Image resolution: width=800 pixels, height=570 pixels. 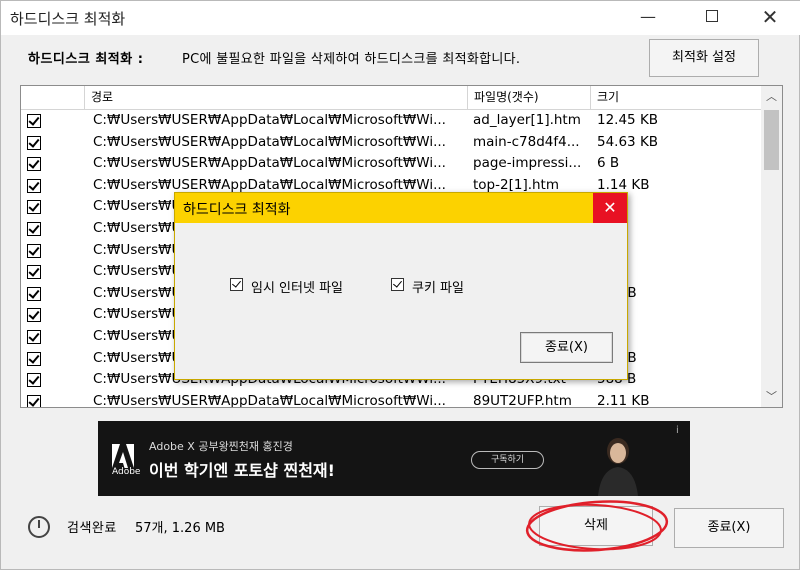 I want to click on dialog-close-icon: ✕, so click(x=610, y=208).